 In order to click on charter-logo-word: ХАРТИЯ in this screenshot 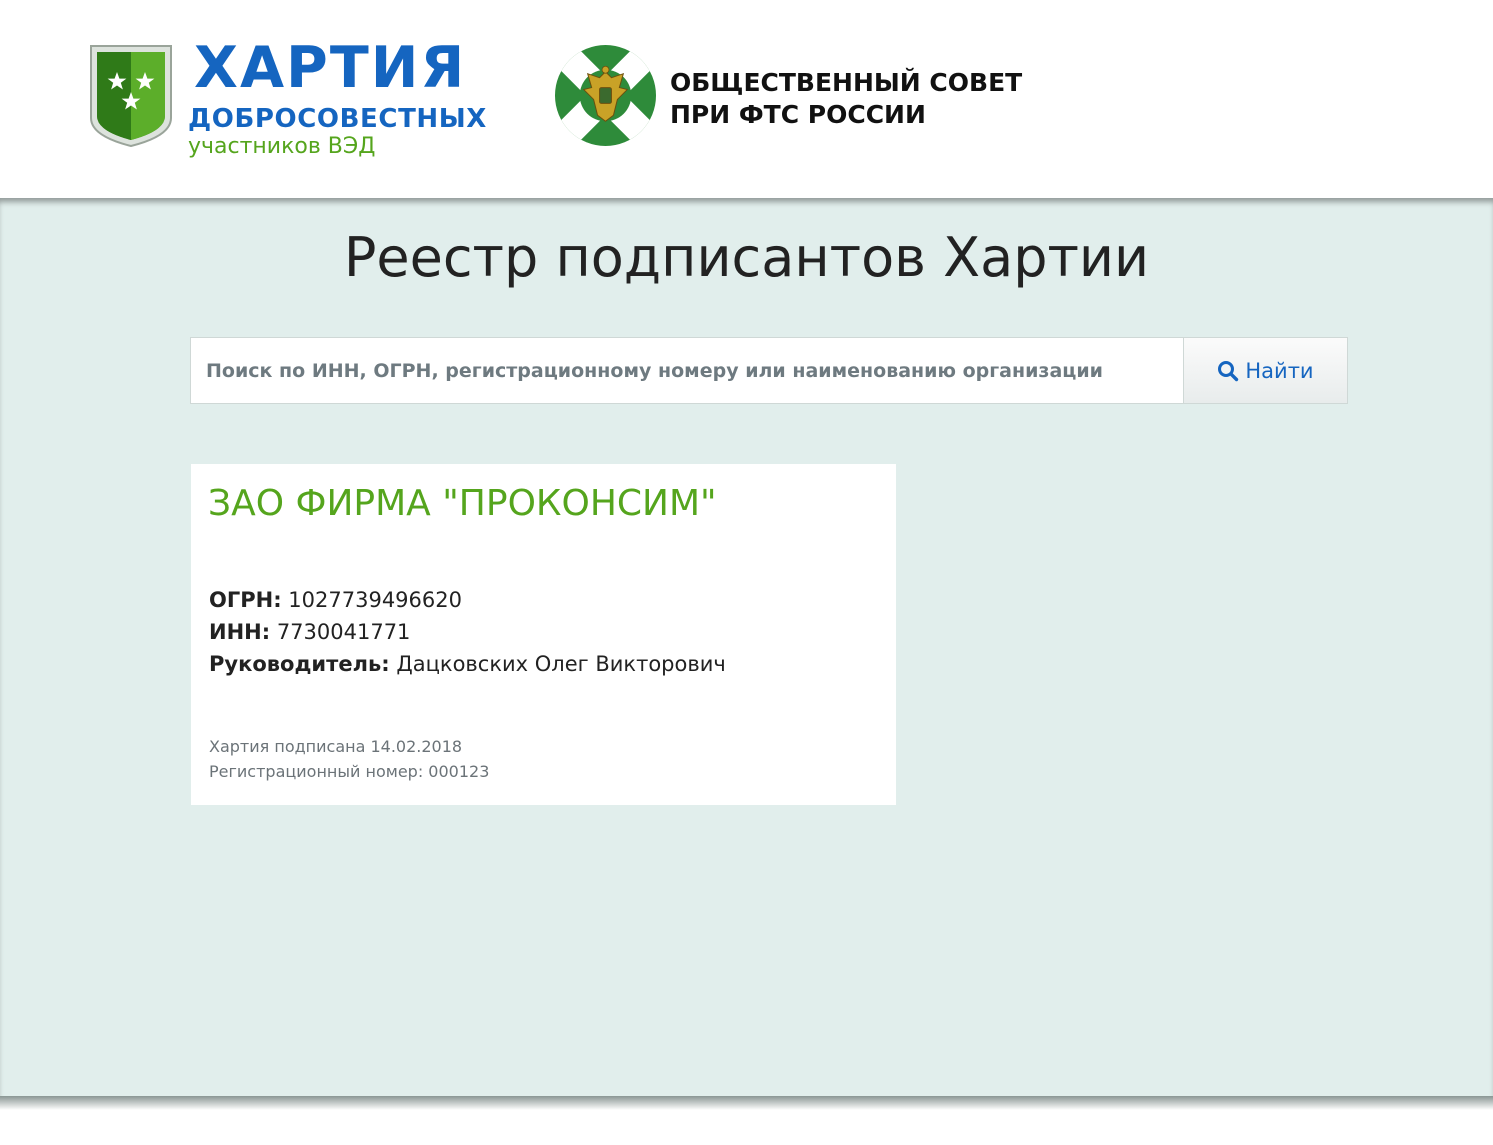, I will do `click(330, 68)`.